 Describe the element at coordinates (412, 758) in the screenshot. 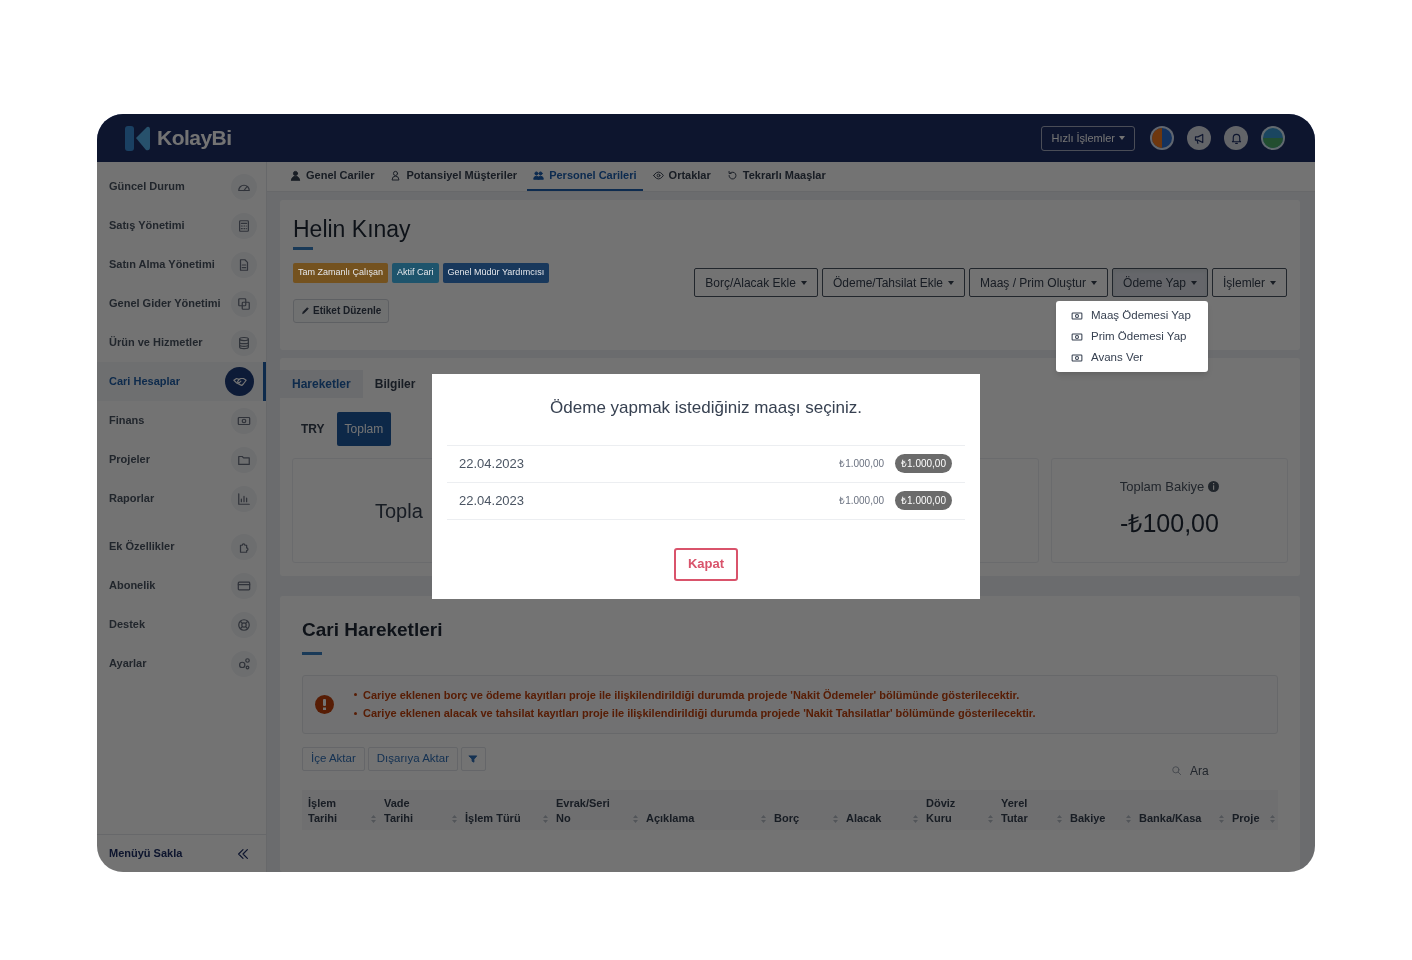

I see `toolbar-button: Dışarıya Aktar` at that location.